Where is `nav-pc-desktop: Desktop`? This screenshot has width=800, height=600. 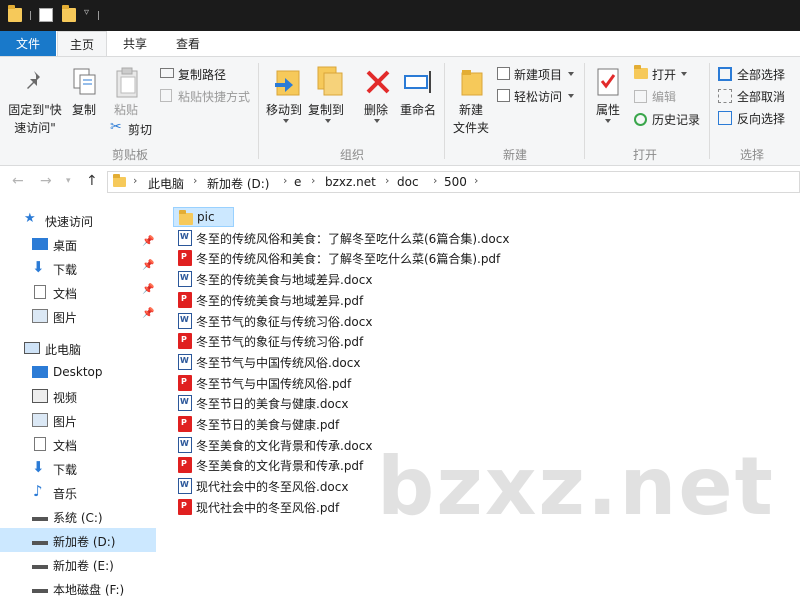 nav-pc-desktop: Desktop is located at coordinates (78, 372).